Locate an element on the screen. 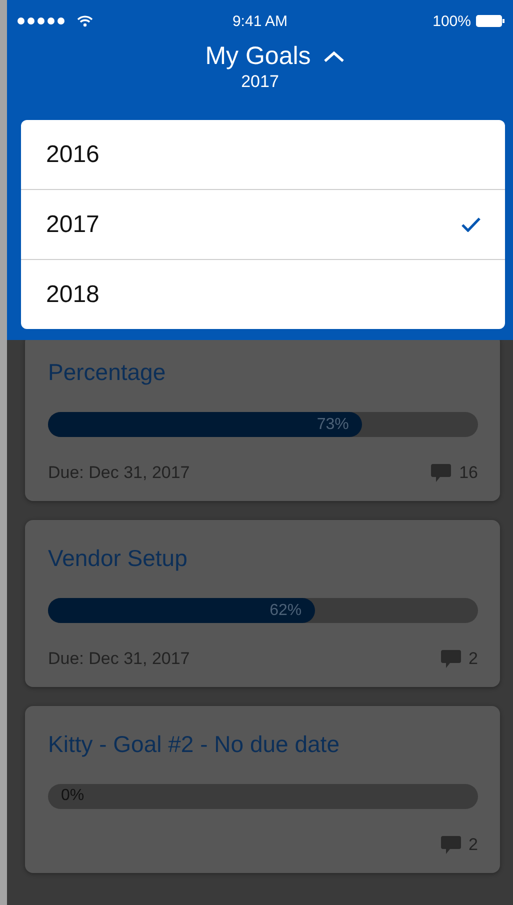 This screenshot has width=513, height=905. screen-title: My Goals is located at coordinates (258, 56).